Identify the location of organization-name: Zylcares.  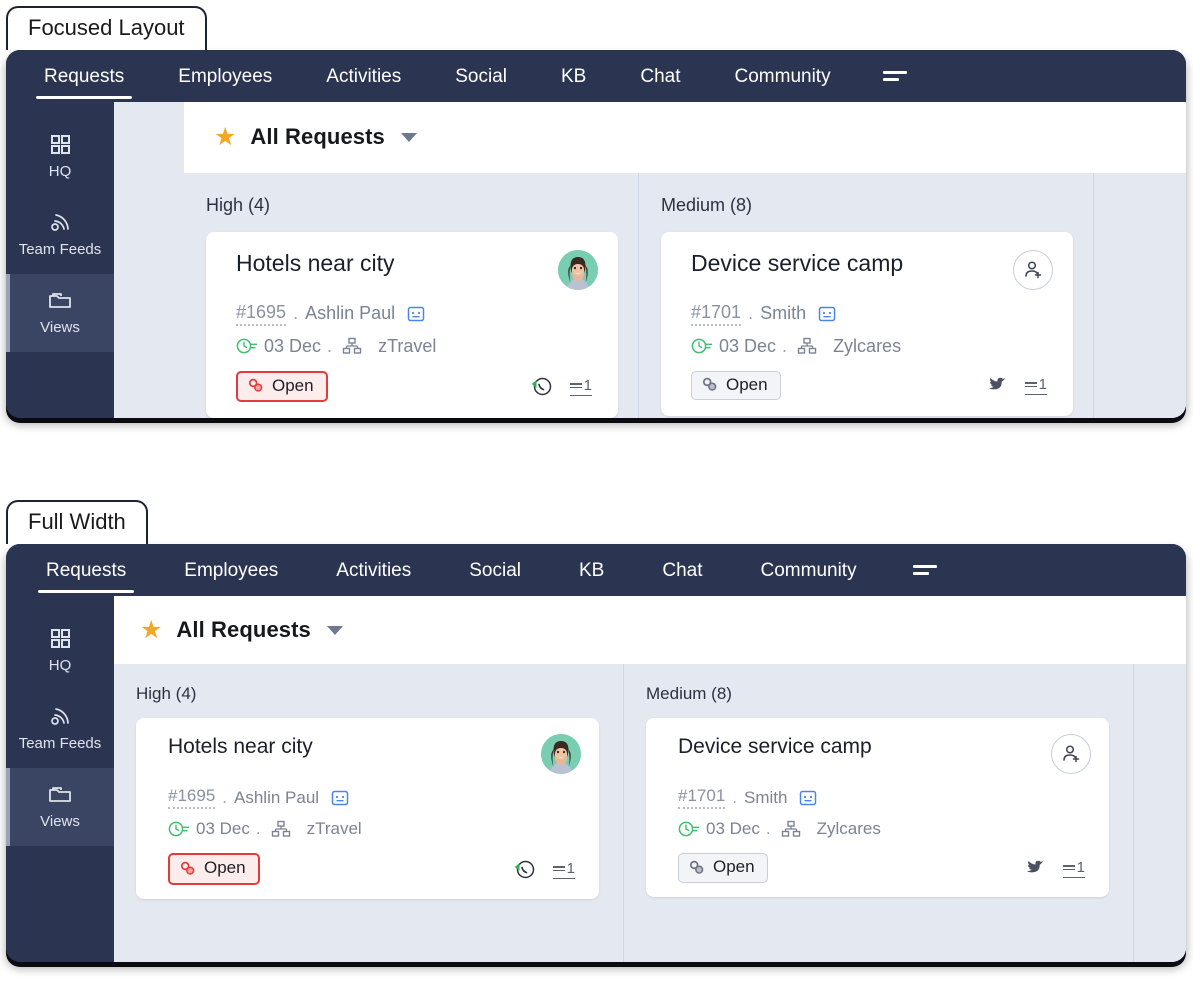
(848, 829).